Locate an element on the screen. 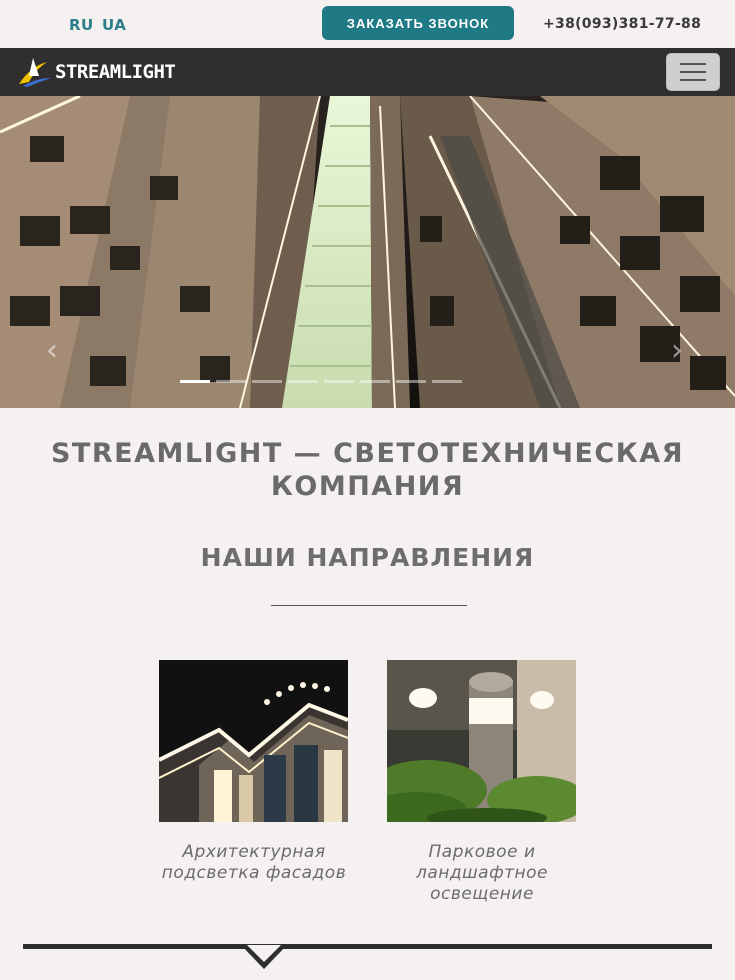 Image resolution: width=735 pixels, height=980 pixels. logo-text: STREAMLIGHT is located at coordinates (115, 72).